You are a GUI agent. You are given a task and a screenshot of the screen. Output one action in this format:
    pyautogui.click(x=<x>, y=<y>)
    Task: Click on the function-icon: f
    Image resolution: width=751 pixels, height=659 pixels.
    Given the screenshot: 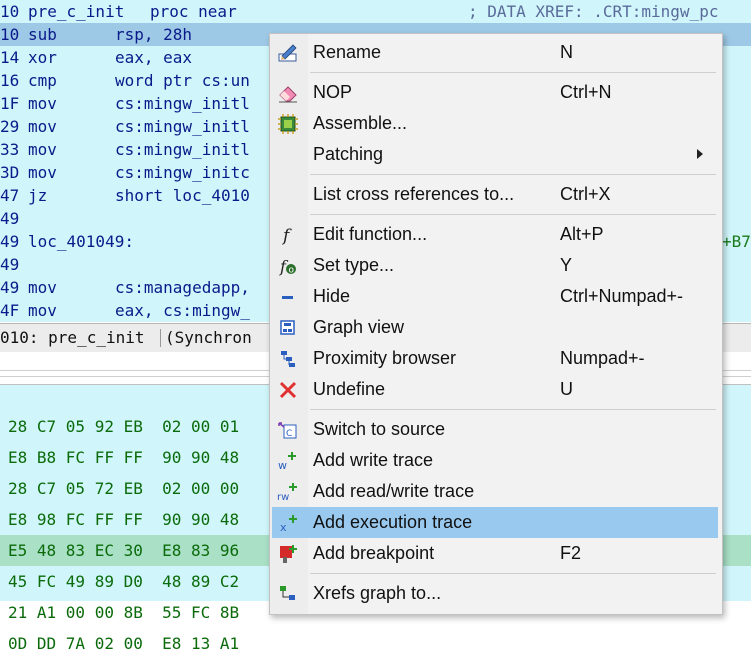 What is the action you would take?
    pyautogui.click(x=288, y=235)
    